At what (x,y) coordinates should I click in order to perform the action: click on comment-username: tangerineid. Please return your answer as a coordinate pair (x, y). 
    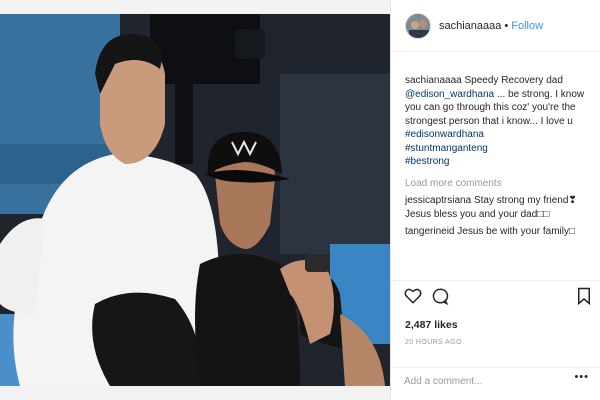
    Looking at the image, I should click on (429, 231).